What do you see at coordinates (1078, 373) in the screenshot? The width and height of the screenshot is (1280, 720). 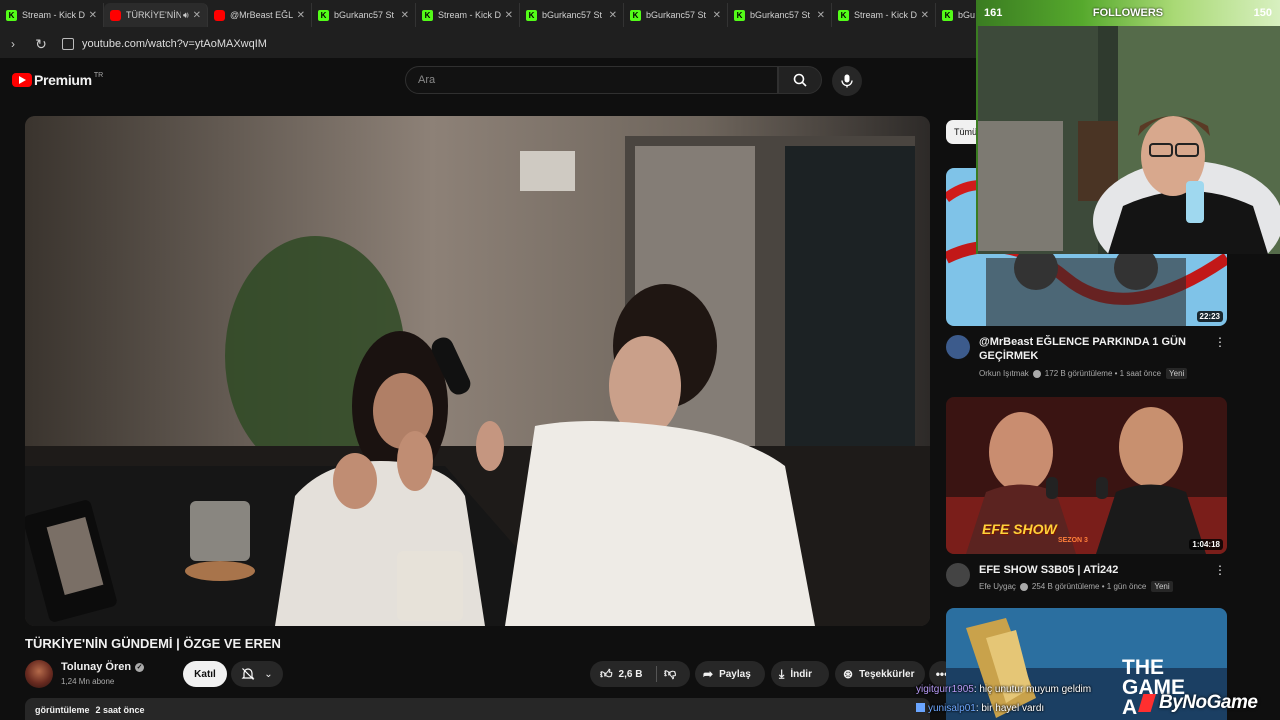 I see `recommendation-views: 172 B görüntüleme` at bounding box center [1078, 373].